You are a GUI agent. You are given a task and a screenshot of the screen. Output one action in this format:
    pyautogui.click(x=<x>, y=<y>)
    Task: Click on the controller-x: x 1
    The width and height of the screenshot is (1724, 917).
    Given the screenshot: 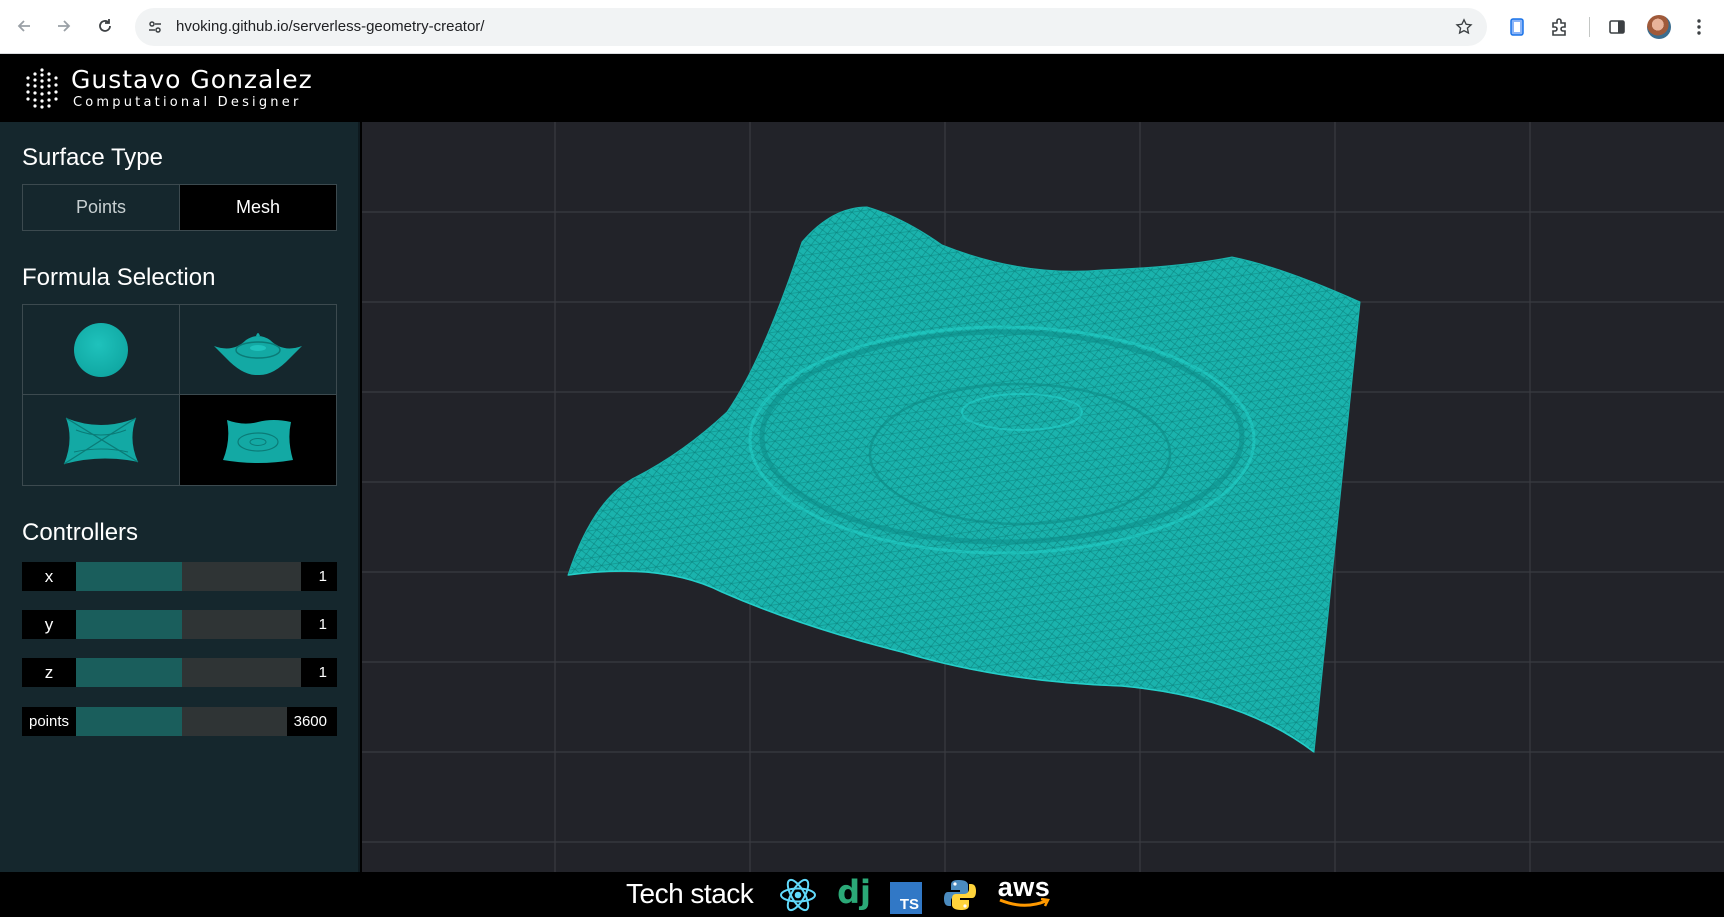 What is the action you would take?
    pyautogui.click(x=179, y=576)
    